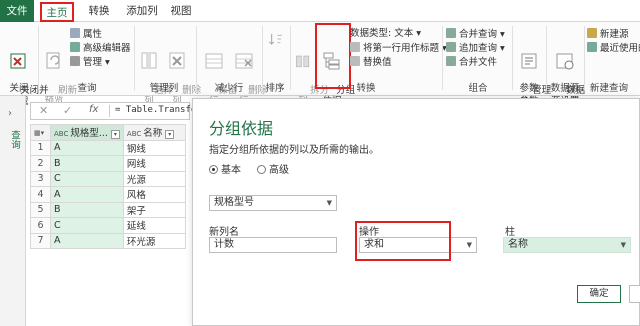 The image size is (640, 326). I want to click on table-cell: 钢线, so click(154, 147).